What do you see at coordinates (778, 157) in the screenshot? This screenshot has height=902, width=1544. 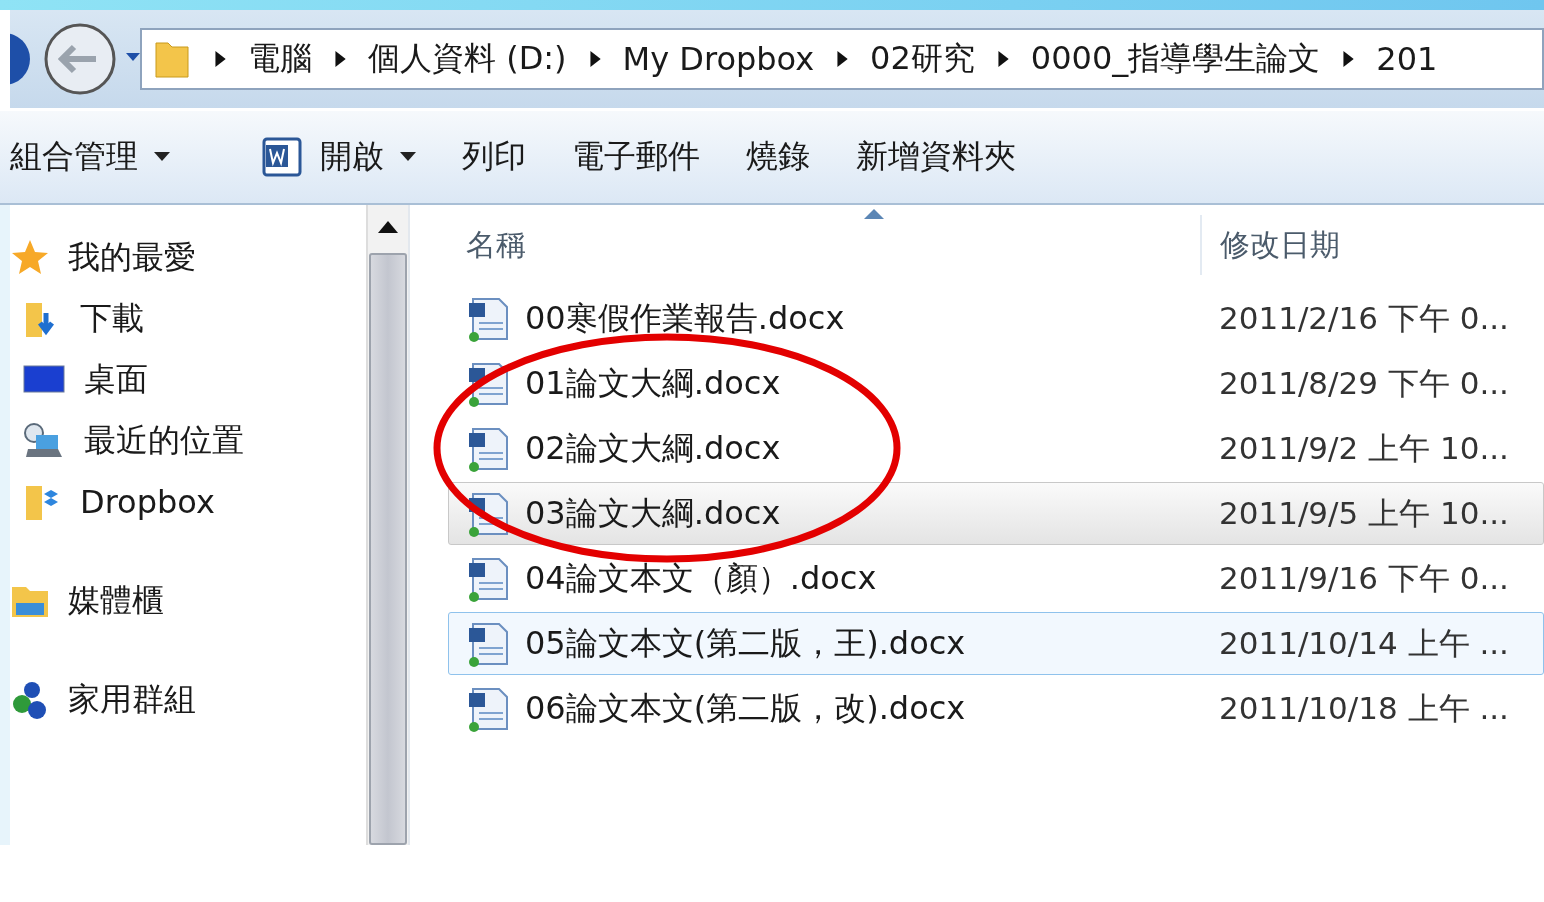 I see `toolbar-button: 燒錄` at bounding box center [778, 157].